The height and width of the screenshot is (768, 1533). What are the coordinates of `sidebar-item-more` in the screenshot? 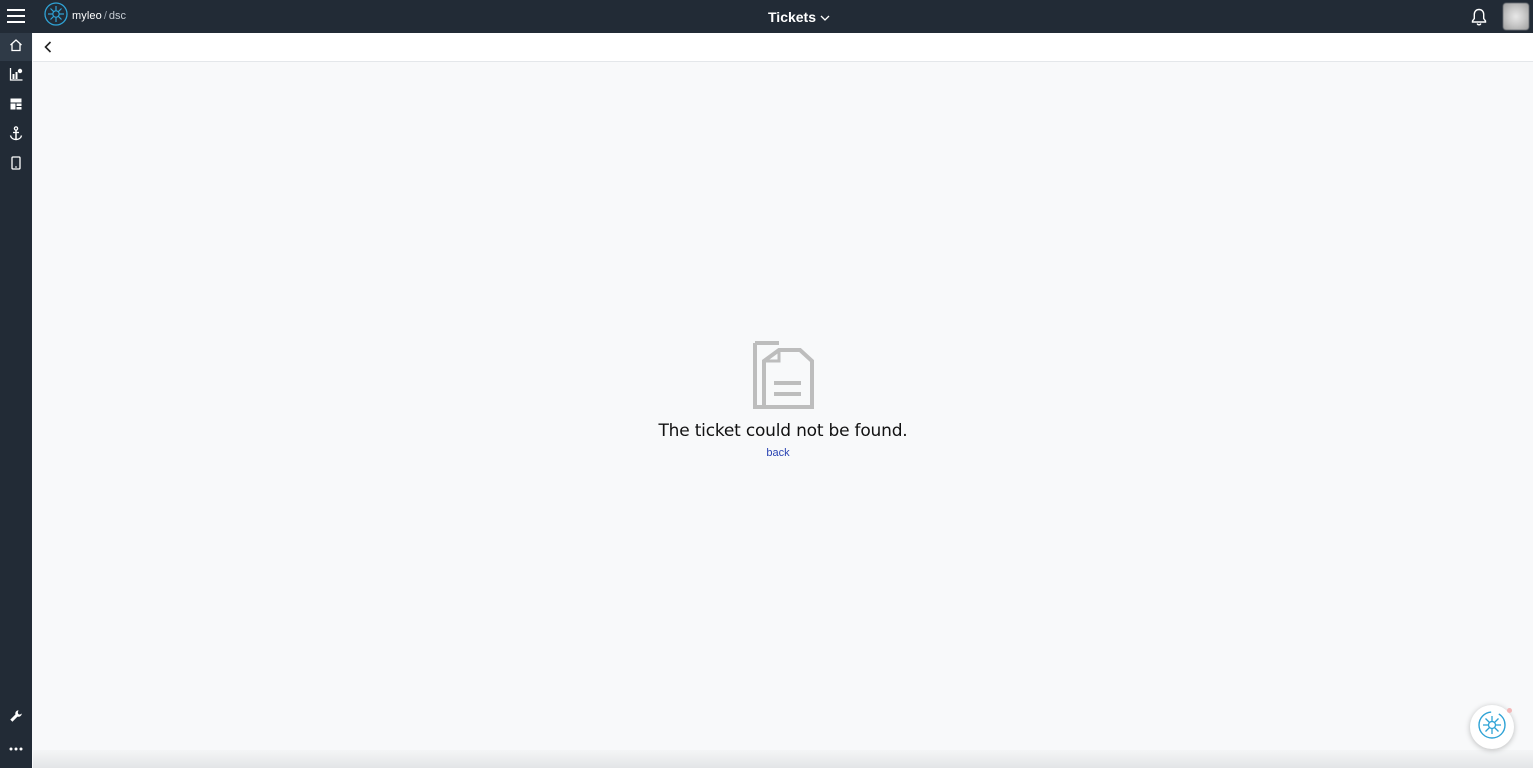 It's located at (16, 747).